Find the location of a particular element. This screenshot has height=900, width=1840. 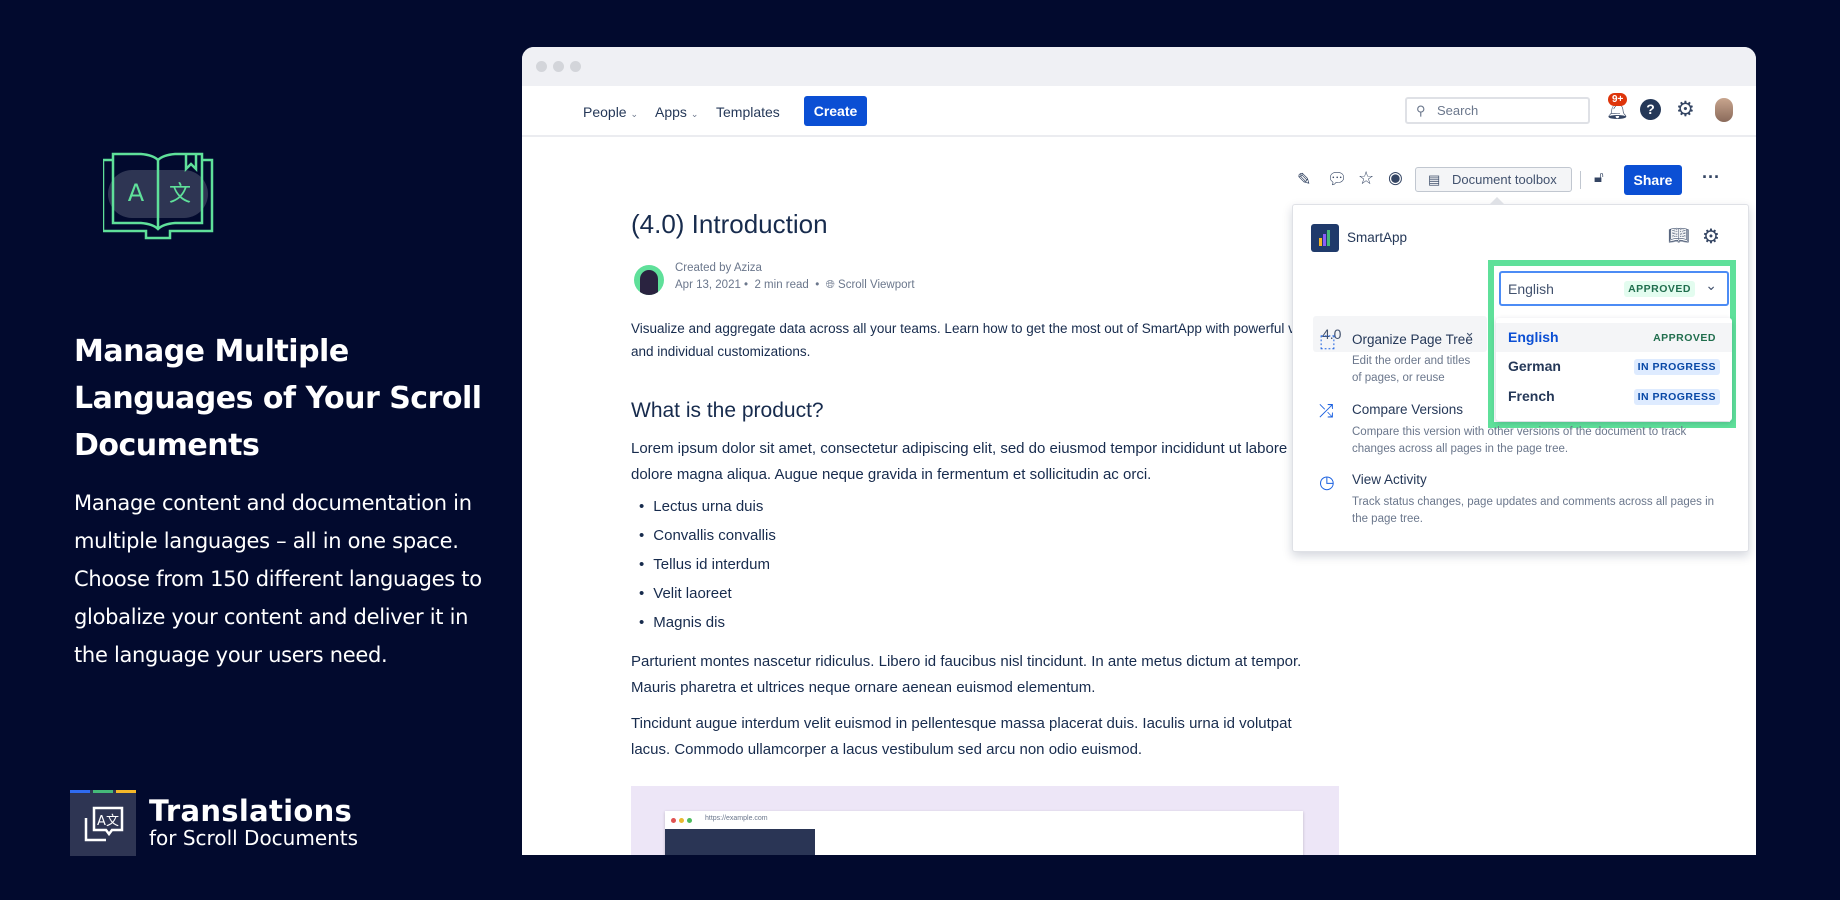

brand-subtitle: for Scroll Documents is located at coordinates (254, 838).